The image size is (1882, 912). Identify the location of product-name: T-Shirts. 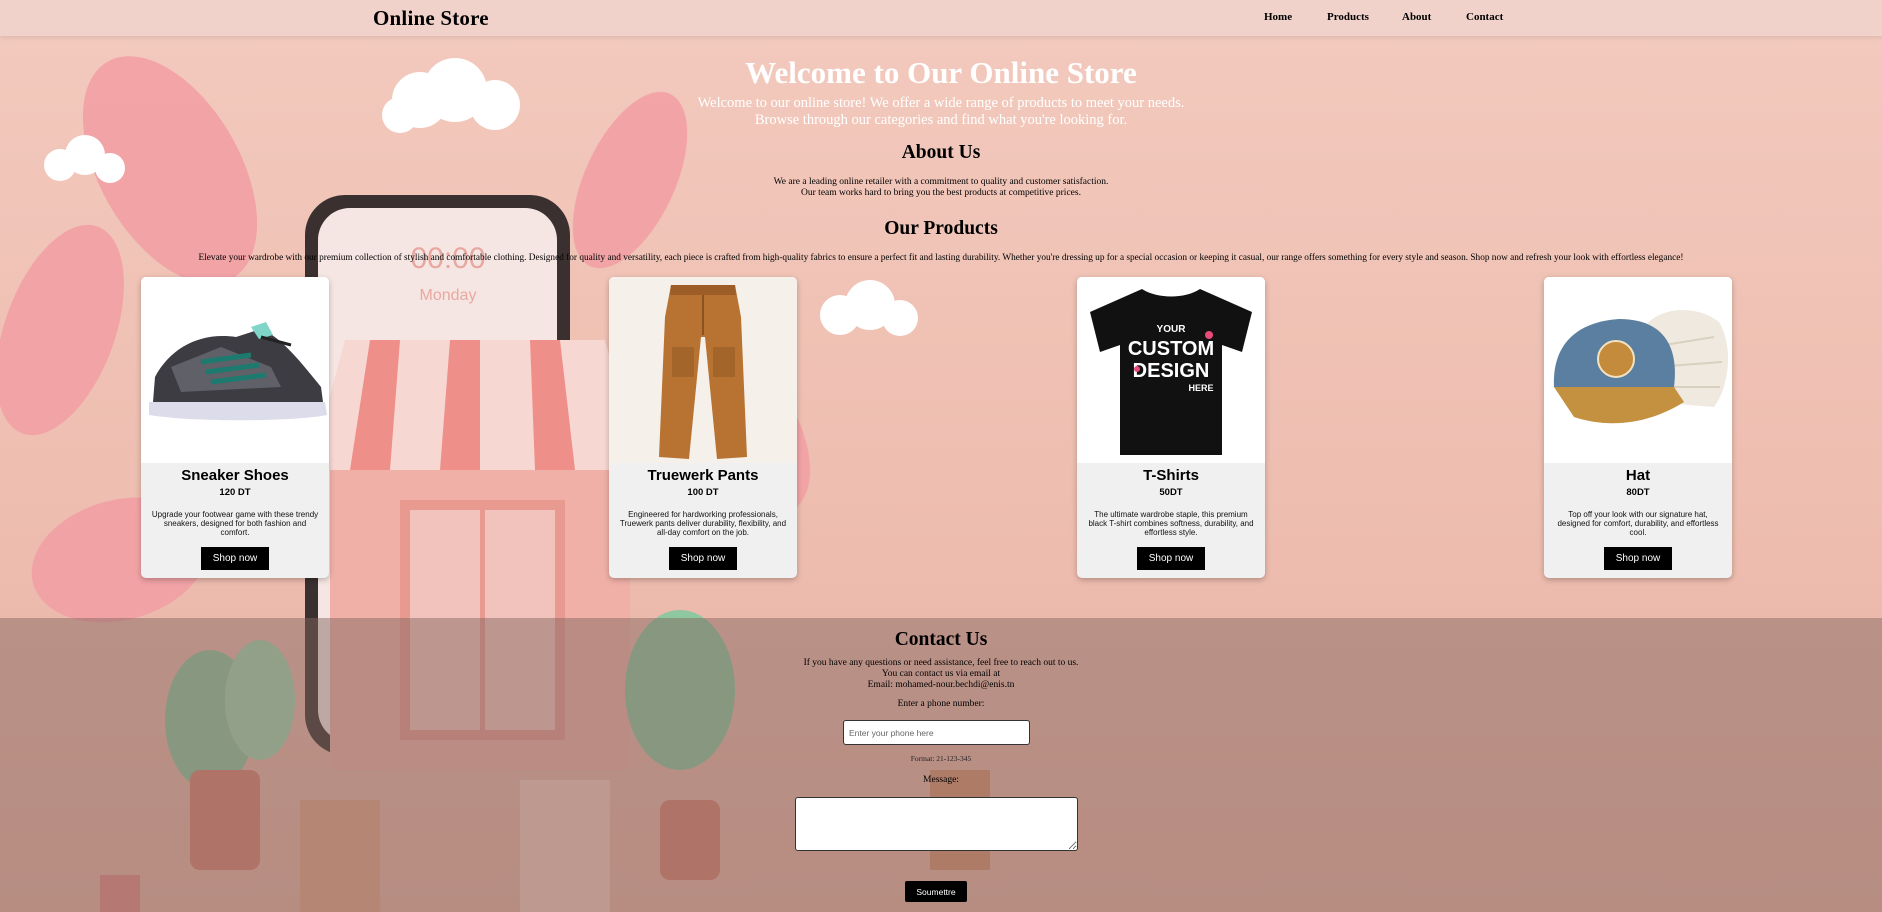
(1171, 475).